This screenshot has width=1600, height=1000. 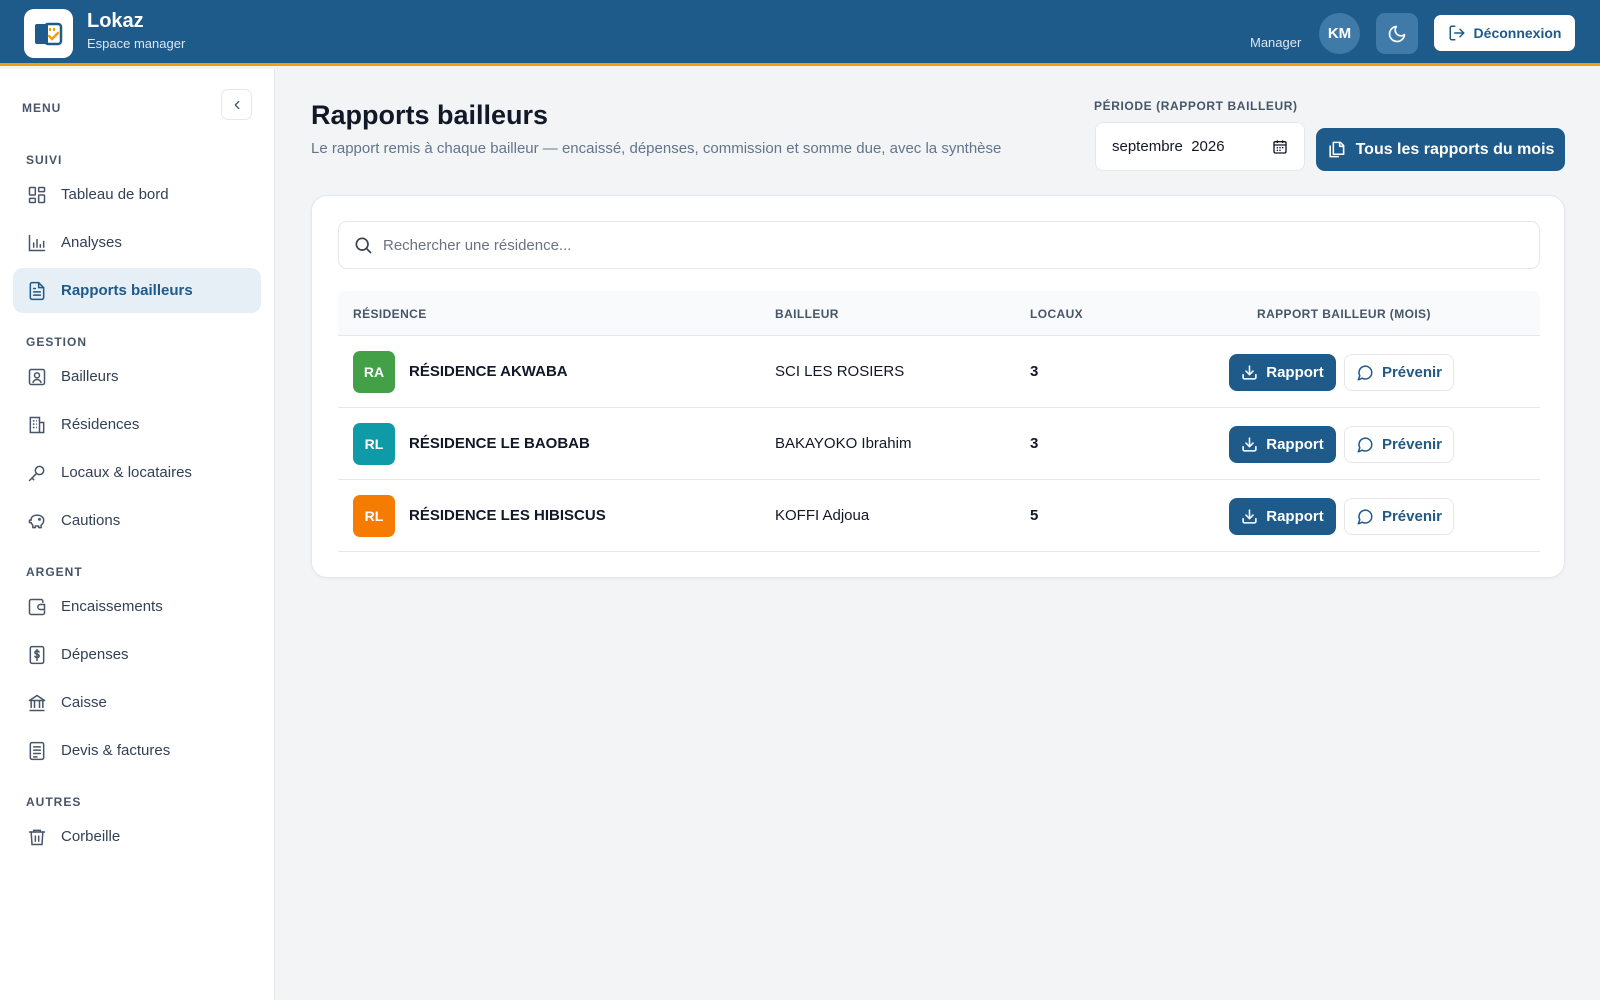 I want to click on sidebar-item-analyses: Analyses, so click(x=137, y=242).